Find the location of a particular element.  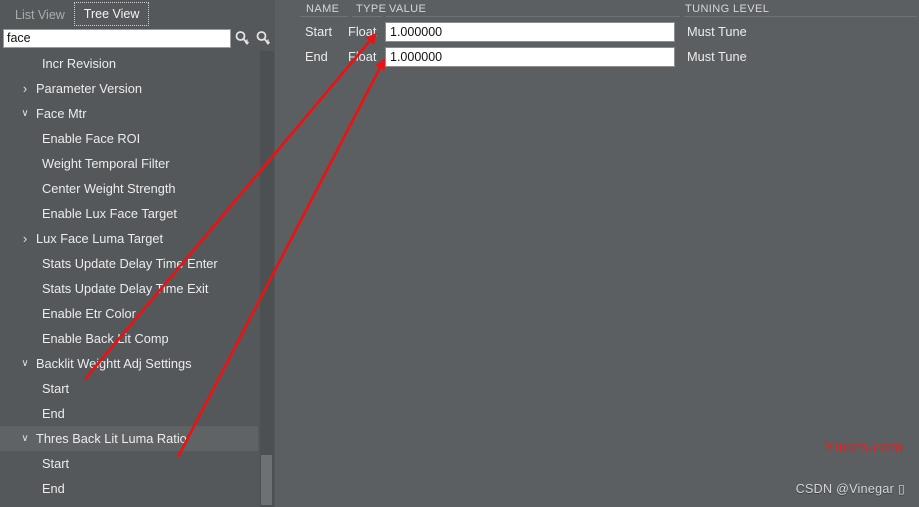

search-input is located at coordinates (117, 38).